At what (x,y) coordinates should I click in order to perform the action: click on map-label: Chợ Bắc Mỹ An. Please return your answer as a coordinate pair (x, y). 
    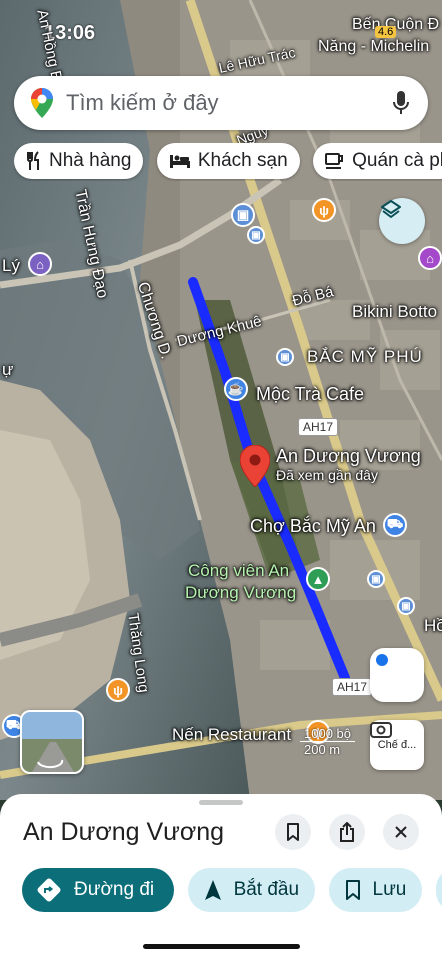
    Looking at the image, I should click on (313, 526).